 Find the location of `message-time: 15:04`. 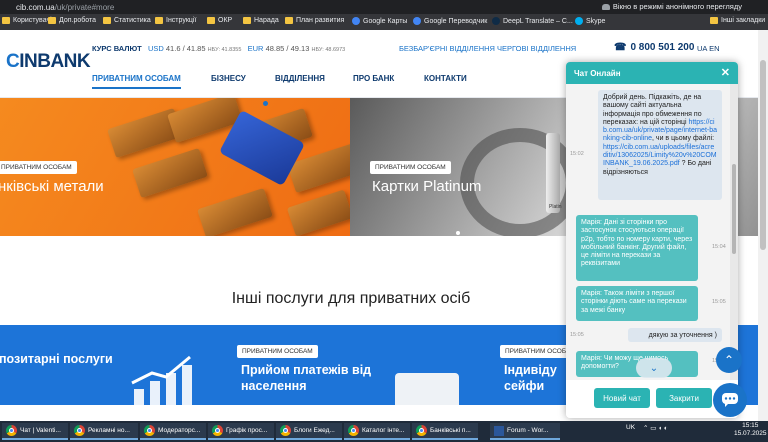

message-time: 15:04 is located at coordinates (719, 247).